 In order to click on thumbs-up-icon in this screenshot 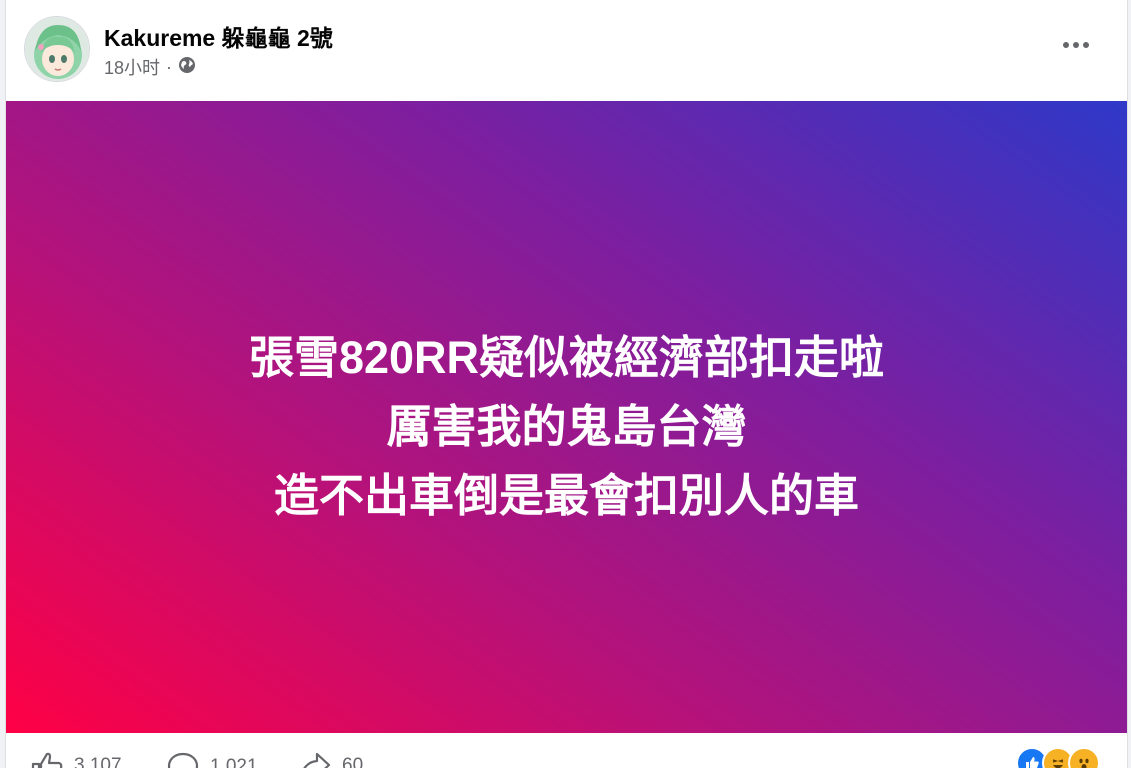, I will do `click(47, 760)`.